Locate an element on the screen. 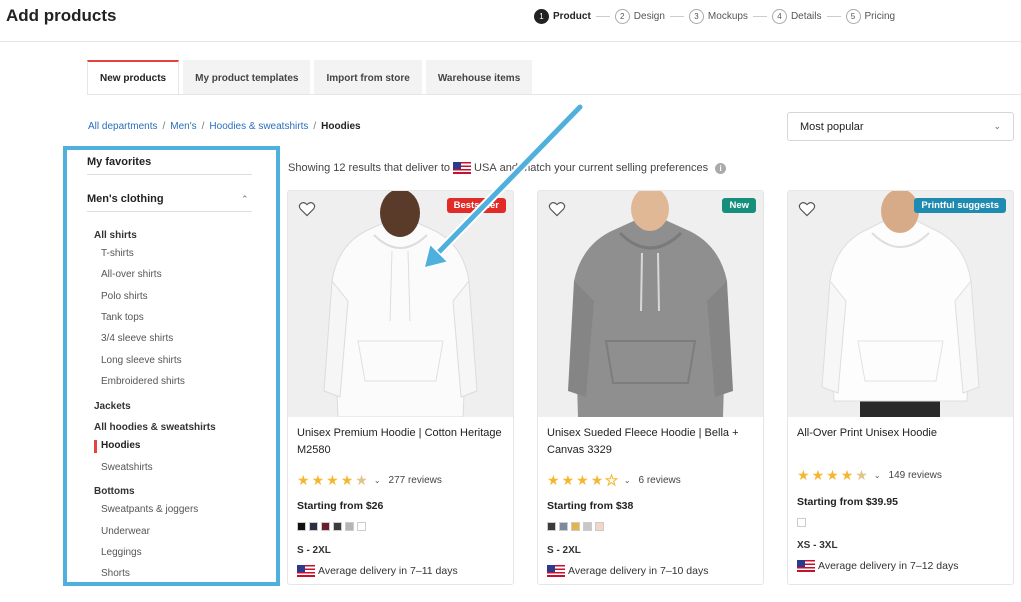 Image resolution: width=1021 pixels, height=602 pixels. breadcrumb-hoodies-sweatshirts: Hoodies & sweatshirts is located at coordinates (258, 126).